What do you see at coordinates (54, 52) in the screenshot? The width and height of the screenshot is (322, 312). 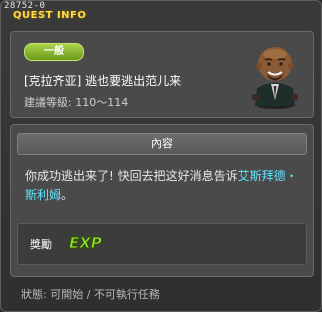 I see `quest-category-badge: 一般` at bounding box center [54, 52].